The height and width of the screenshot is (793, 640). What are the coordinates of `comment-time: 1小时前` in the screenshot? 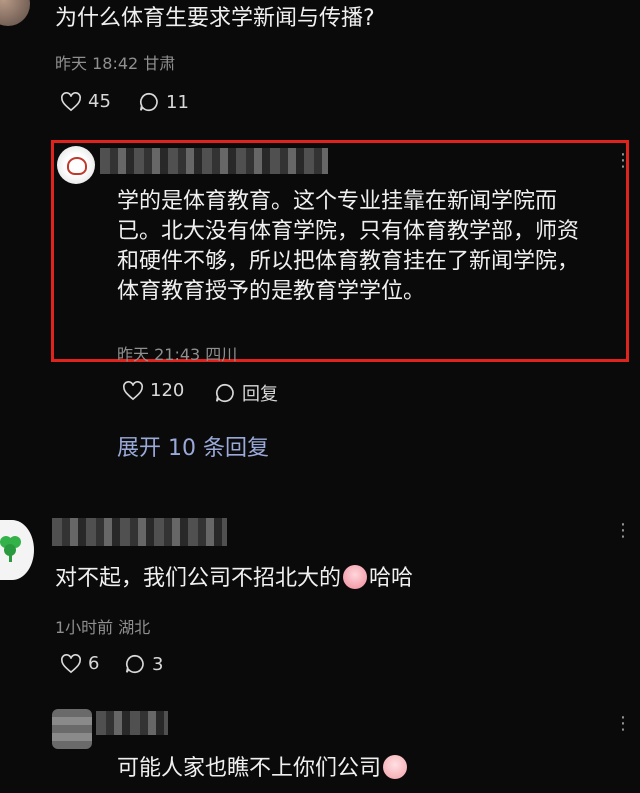 It's located at (84, 627).